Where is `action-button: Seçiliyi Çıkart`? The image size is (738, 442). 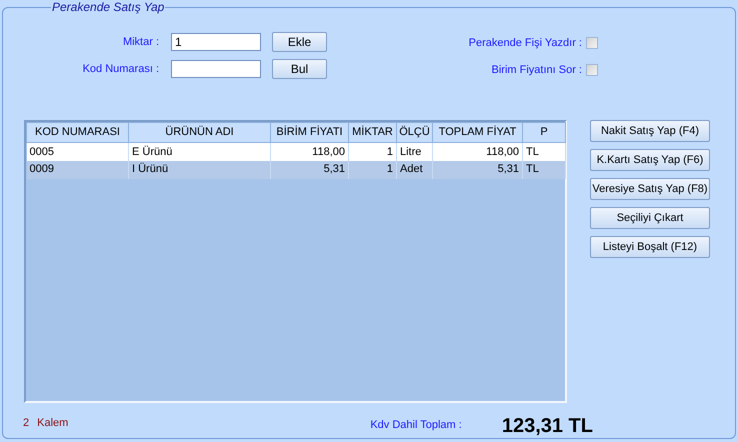 action-button: Seçiliyi Çıkart is located at coordinates (650, 218).